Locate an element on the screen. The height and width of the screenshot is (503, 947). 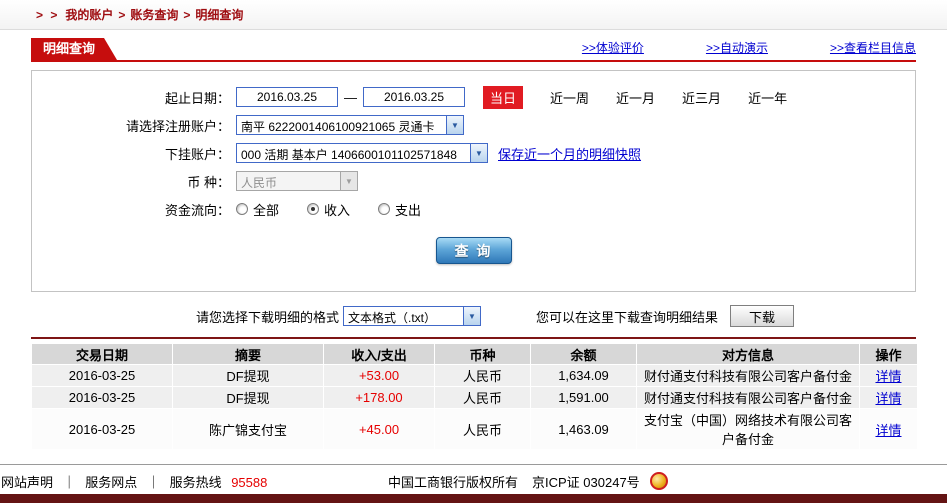
sub-account-select: 000 活期 基本户 1406600101102571848 ▼ is located at coordinates (362, 153).